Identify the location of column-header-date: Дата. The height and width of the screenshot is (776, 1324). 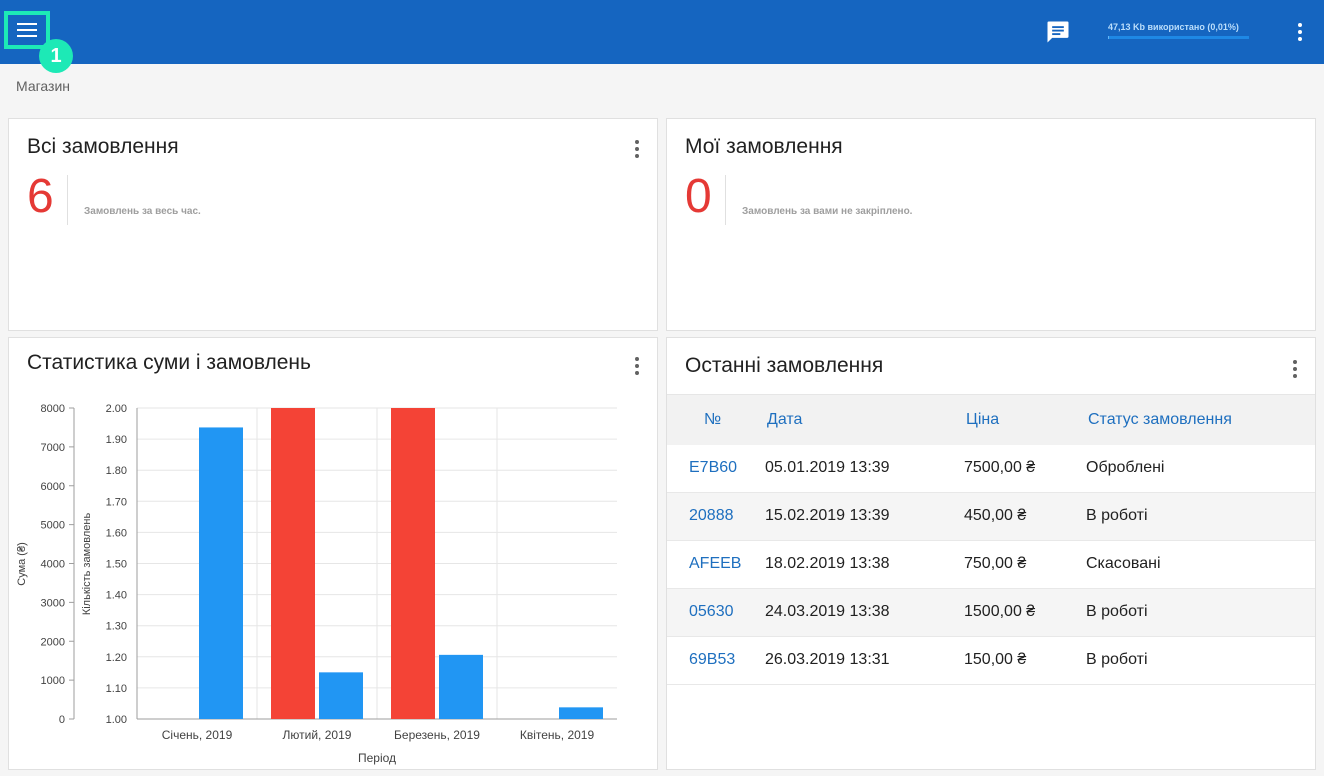
(784, 420).